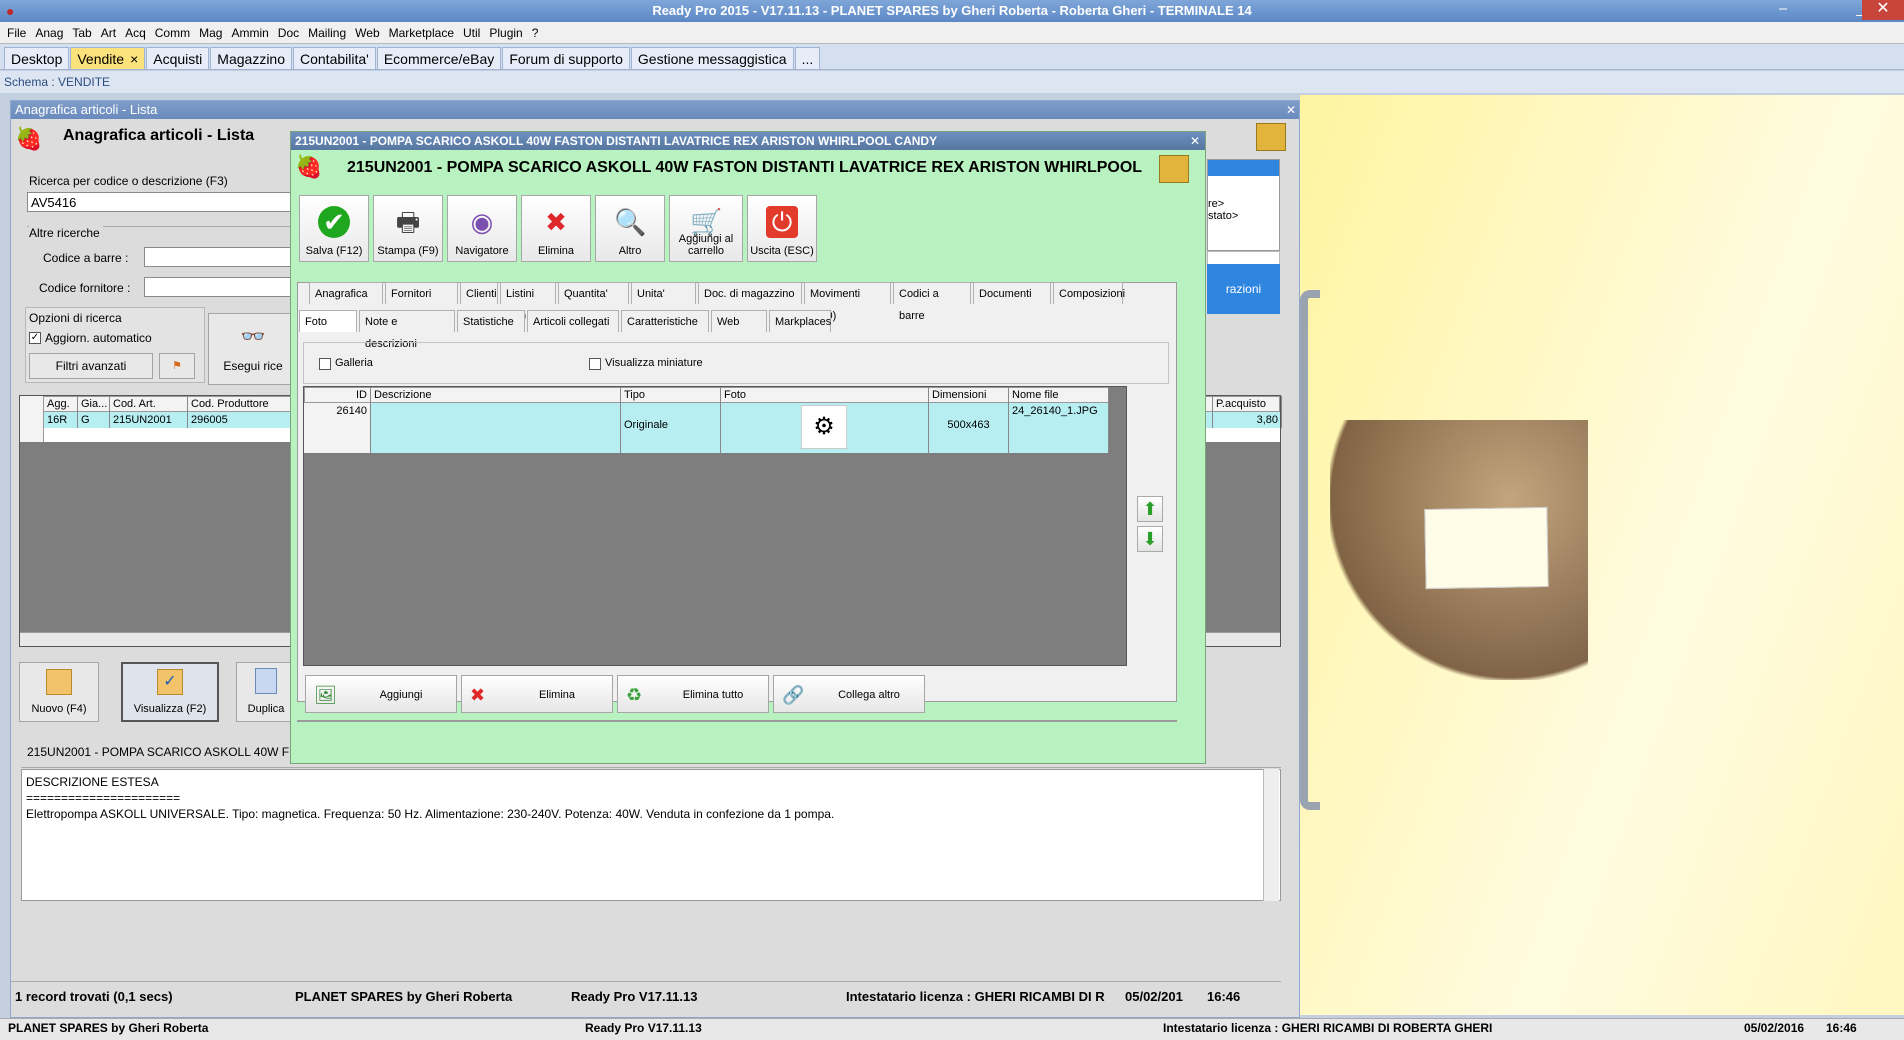 The image size is (1904, 1040). Describe the element at coordinates (49, 33) in the screenshot. I see `menu-item: Anag` at that location.